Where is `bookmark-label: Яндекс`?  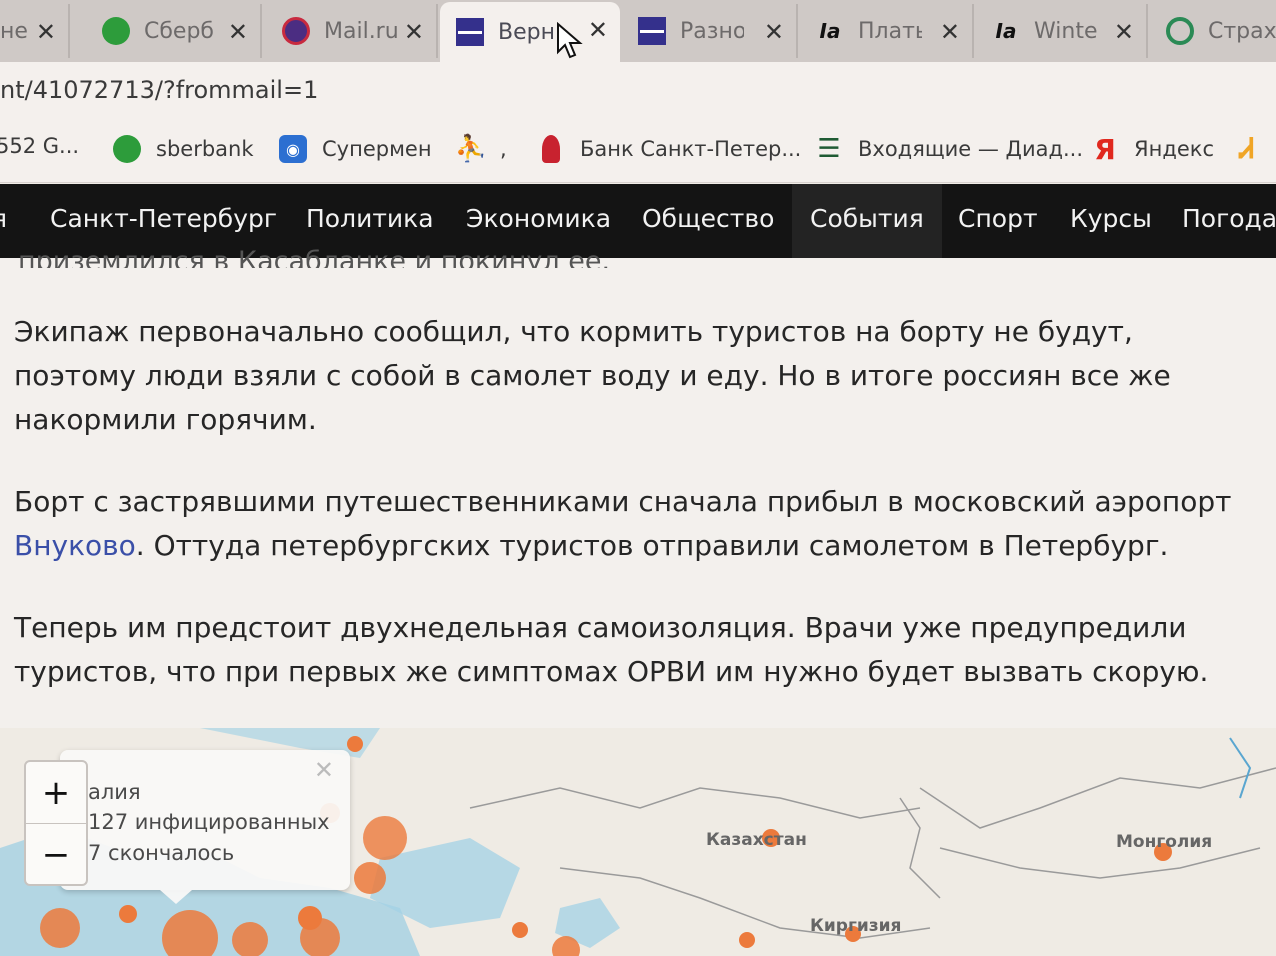
bookmark-label: Яндекс is located at coordinates (1174, 149).